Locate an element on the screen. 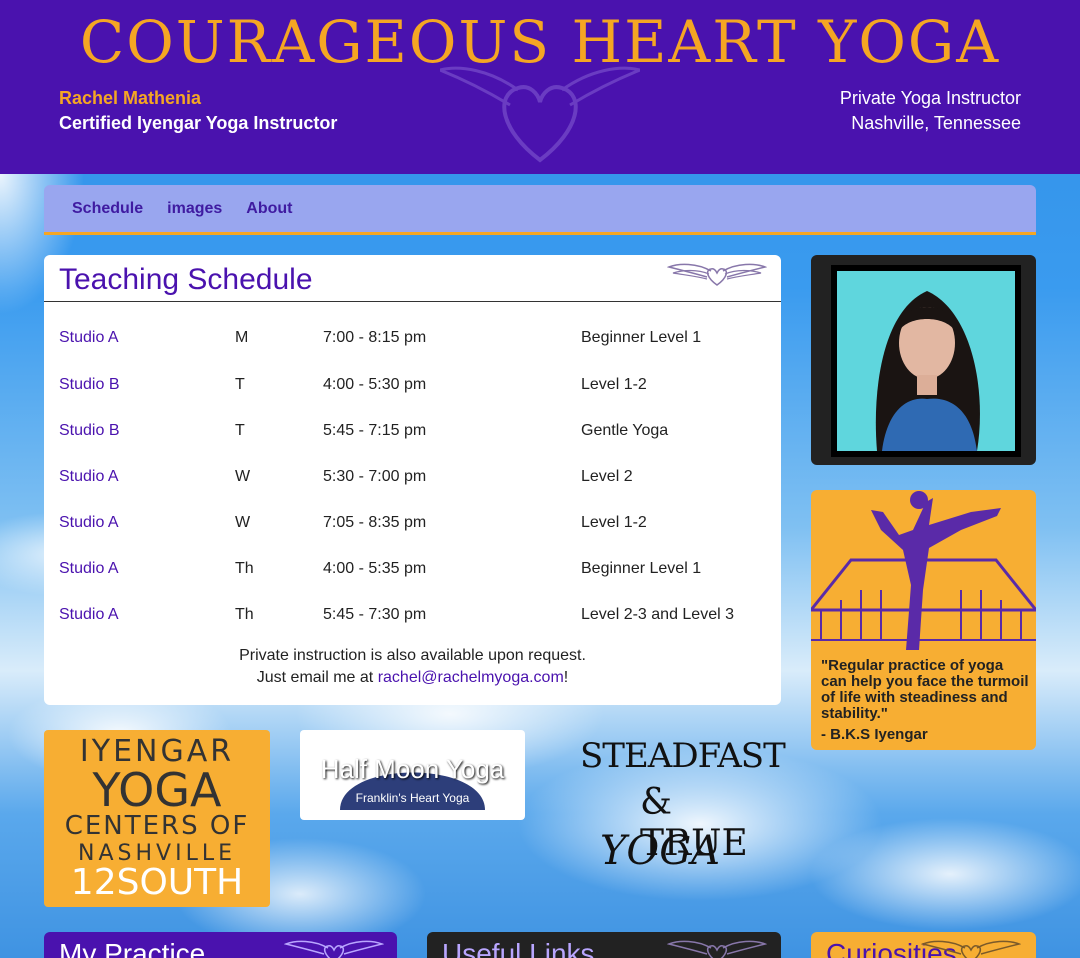 The height and width of the screenshot is (958, 1080). steadfast-line1: STEADFAST is located at coordinates (683, 756).